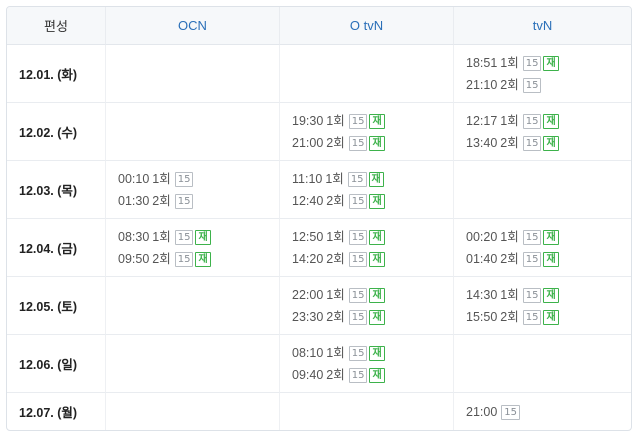 The image size is (638, 436). I want to click on header-channel-otvn: O tvN, so click(367, 26).